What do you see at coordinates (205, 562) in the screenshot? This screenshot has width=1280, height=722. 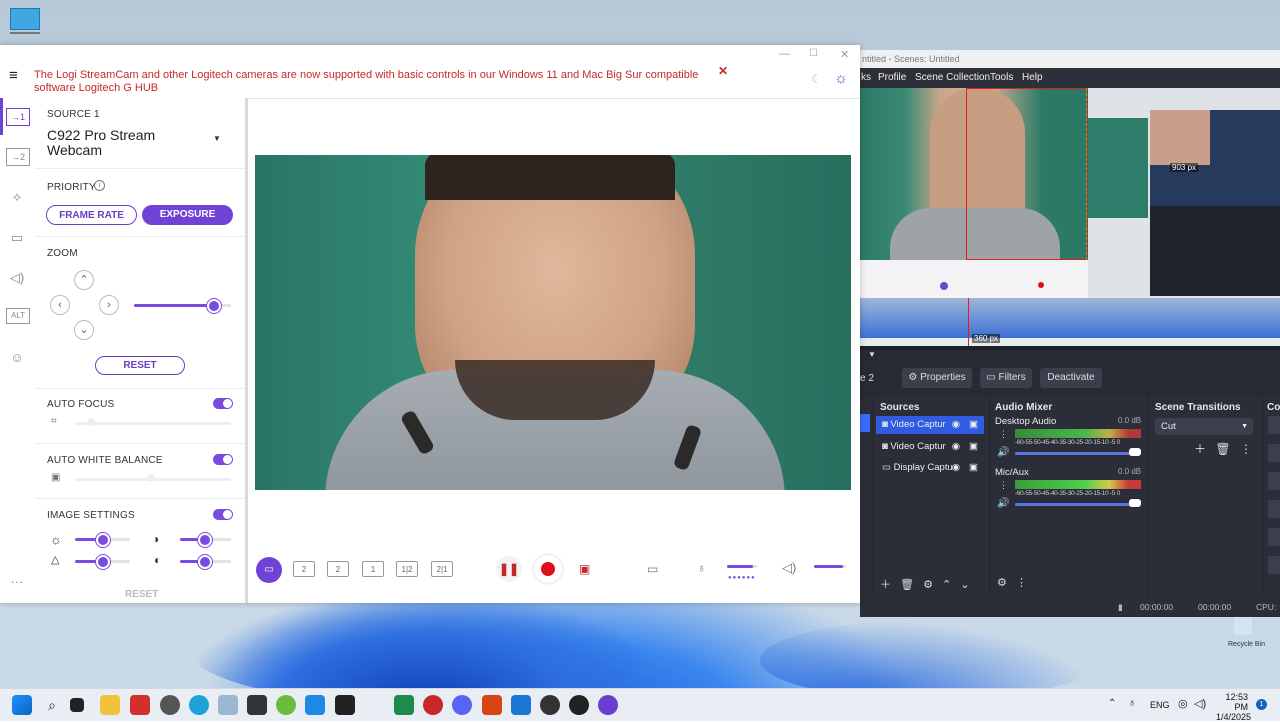 I see `saturation-slider-handle` at bounding box center [205, 562].